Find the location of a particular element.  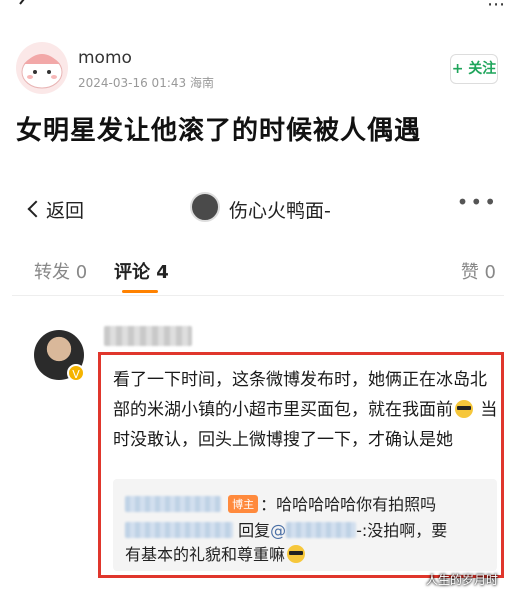

username: momo is located at coordinates (105, 58).